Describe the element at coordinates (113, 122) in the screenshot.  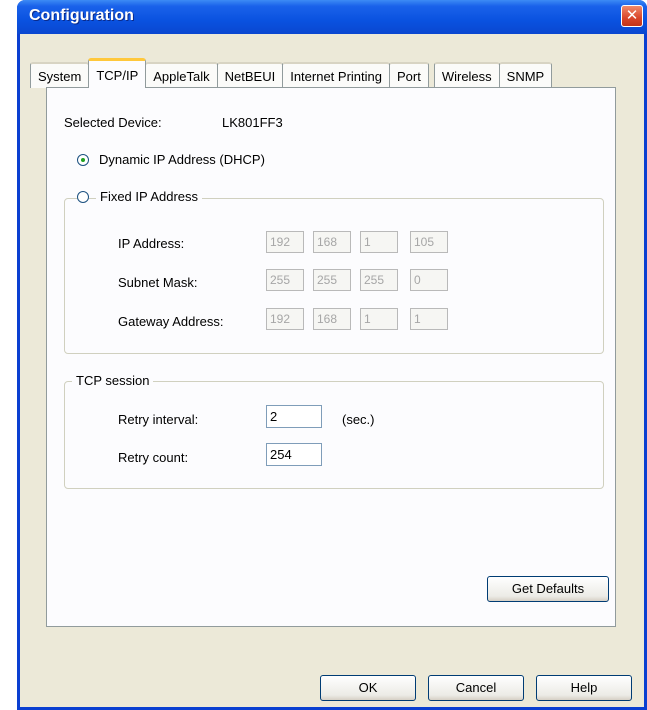
I see `selected-device-label: Selected Device:` at that location.